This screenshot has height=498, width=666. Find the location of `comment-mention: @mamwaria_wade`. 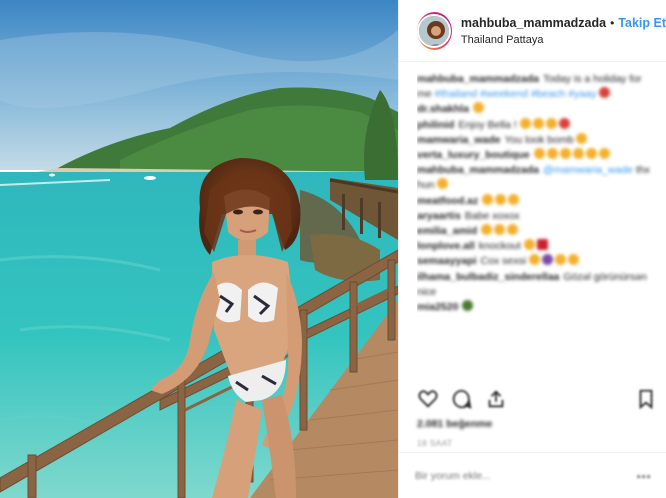

comment-mention: @mamwaria_wade is located at coordinates (588, 170).